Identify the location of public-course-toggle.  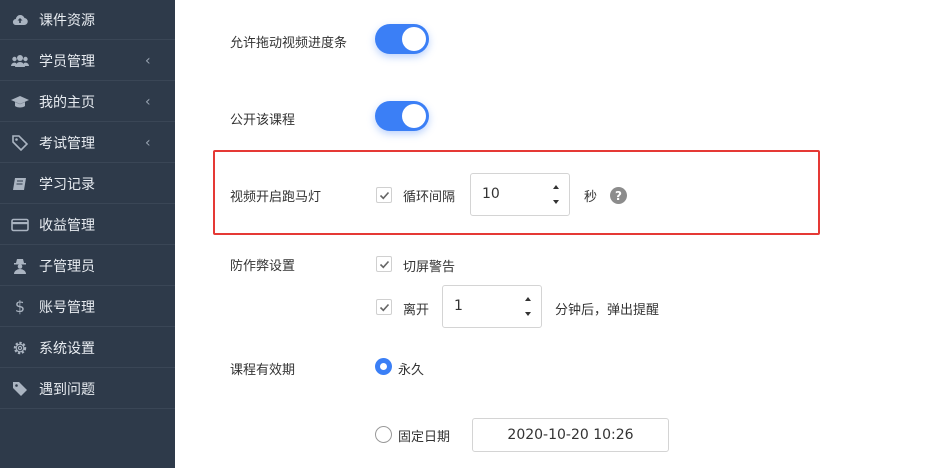
(402, 116).